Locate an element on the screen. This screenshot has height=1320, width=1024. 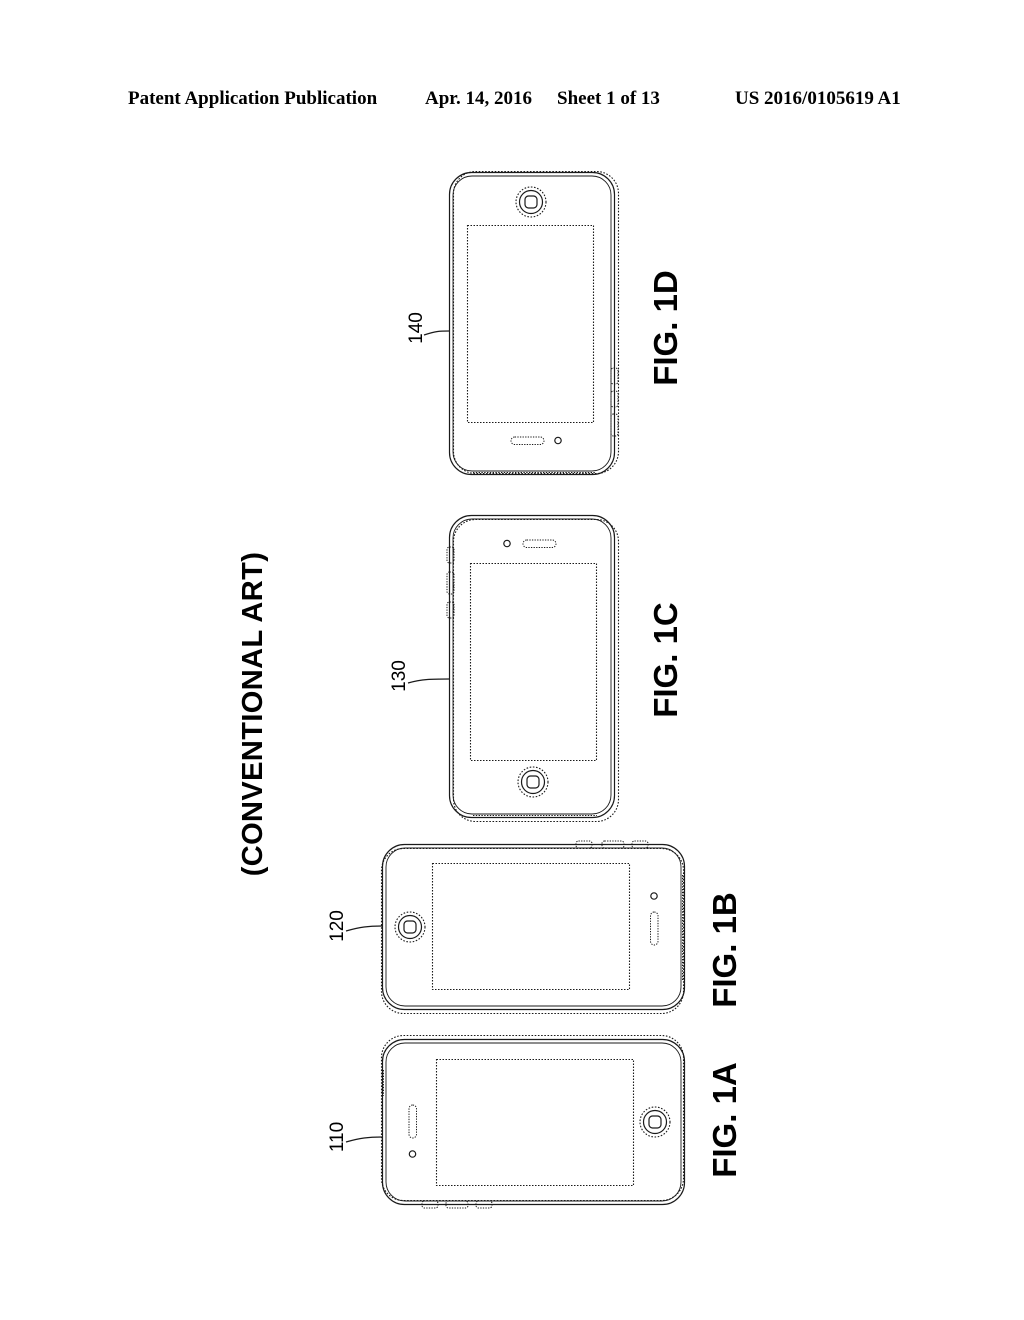
reference-leader-lines is located at coordinates (397, 736).